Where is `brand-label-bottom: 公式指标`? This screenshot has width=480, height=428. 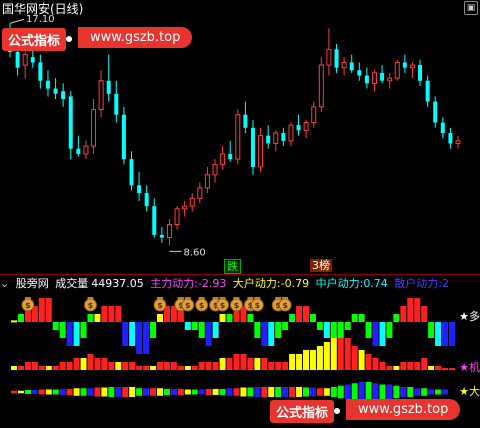 brand-label-bottom: 公式指标 is located at coordinates (302, 411).